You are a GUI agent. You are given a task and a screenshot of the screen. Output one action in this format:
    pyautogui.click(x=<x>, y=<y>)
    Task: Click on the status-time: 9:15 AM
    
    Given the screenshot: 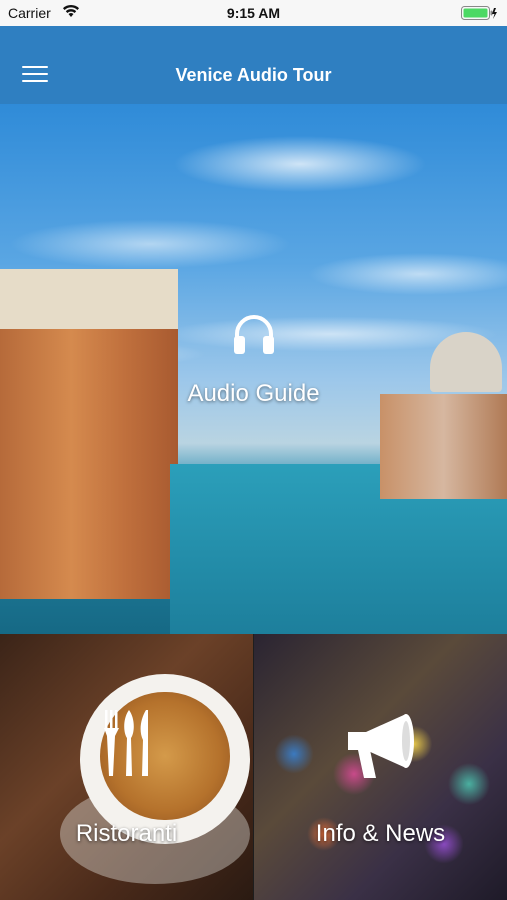 What is the action you would take?
    pyautogui.click(x=253, y=13)
    